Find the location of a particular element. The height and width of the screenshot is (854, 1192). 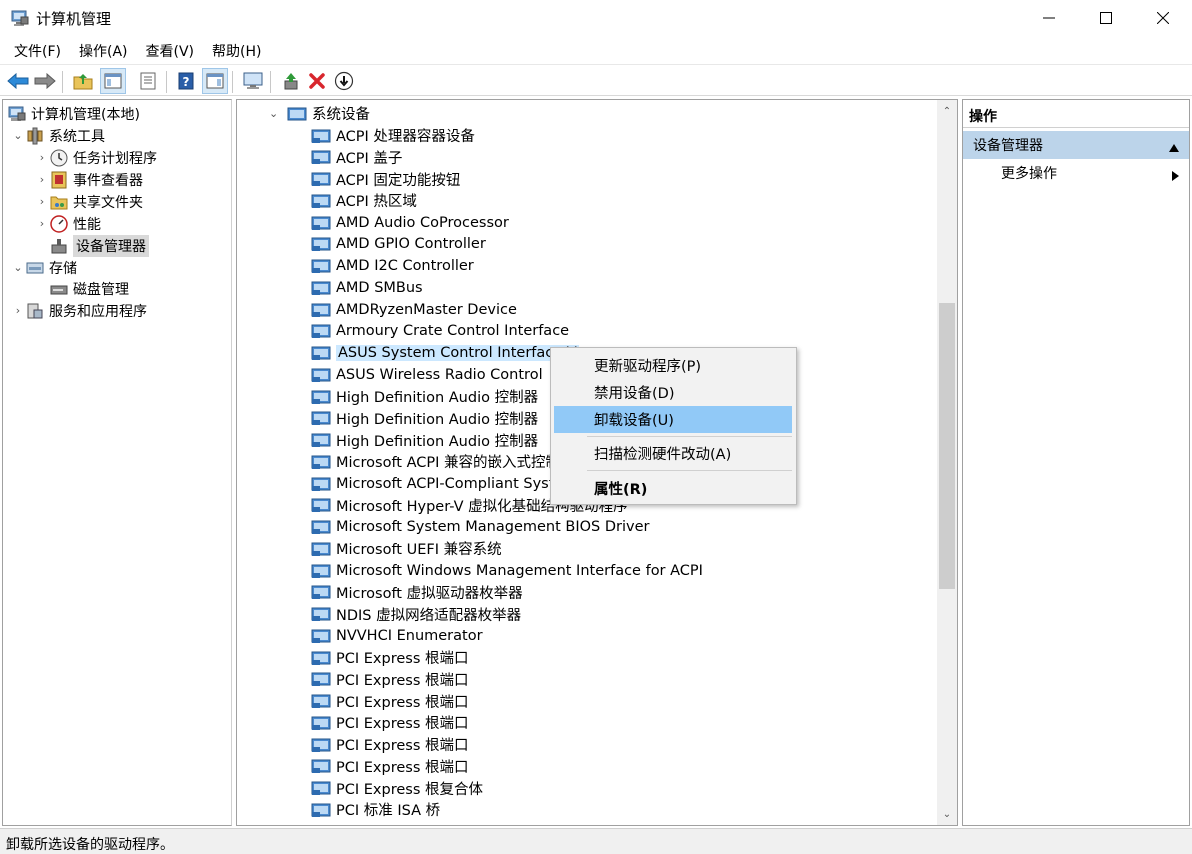

device-row: AMD SMBus is located at coordinates (367, 287).